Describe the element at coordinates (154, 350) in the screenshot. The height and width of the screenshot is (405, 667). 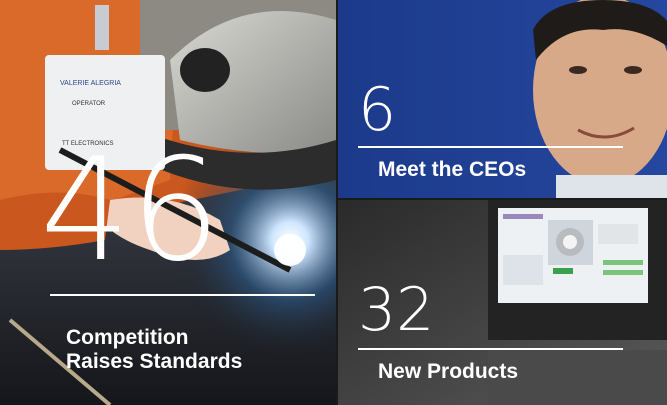
I see `story-title: Competition Raises Standards` at that location.